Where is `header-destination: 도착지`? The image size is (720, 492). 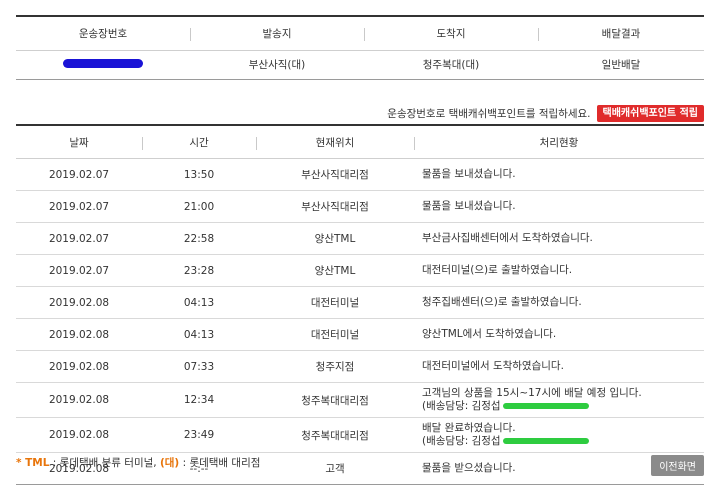
header-destination: 도착지 is located at coordinates (451, 33).